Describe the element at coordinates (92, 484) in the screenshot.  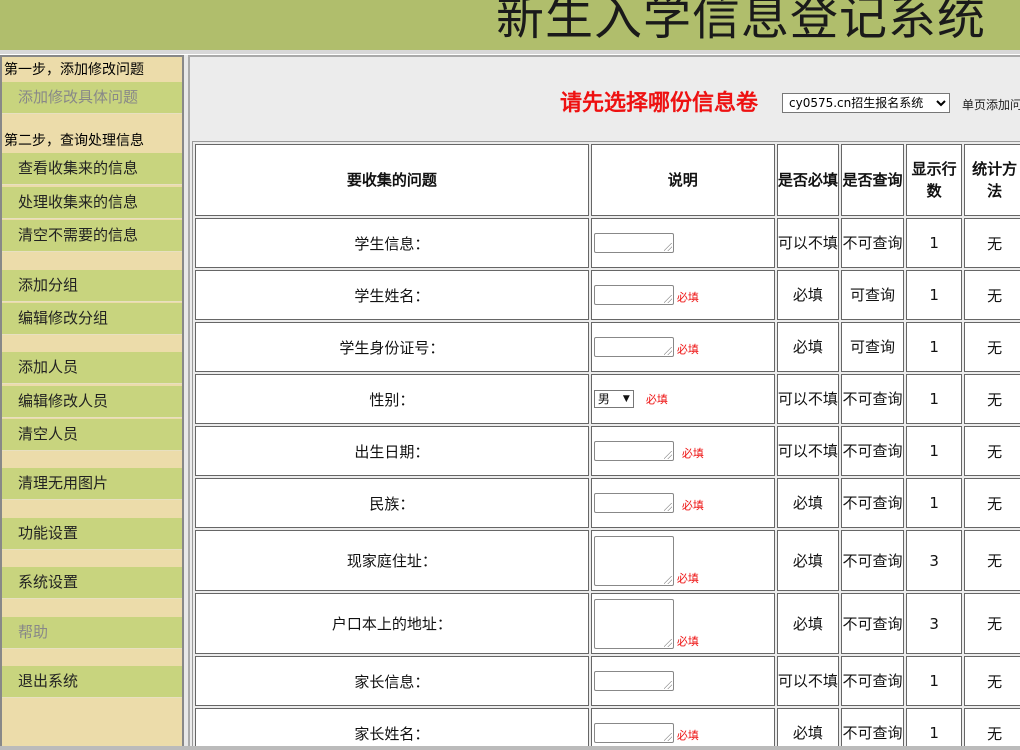
I see `sidebar-item-clean-images: 清理无用图片` at that location.